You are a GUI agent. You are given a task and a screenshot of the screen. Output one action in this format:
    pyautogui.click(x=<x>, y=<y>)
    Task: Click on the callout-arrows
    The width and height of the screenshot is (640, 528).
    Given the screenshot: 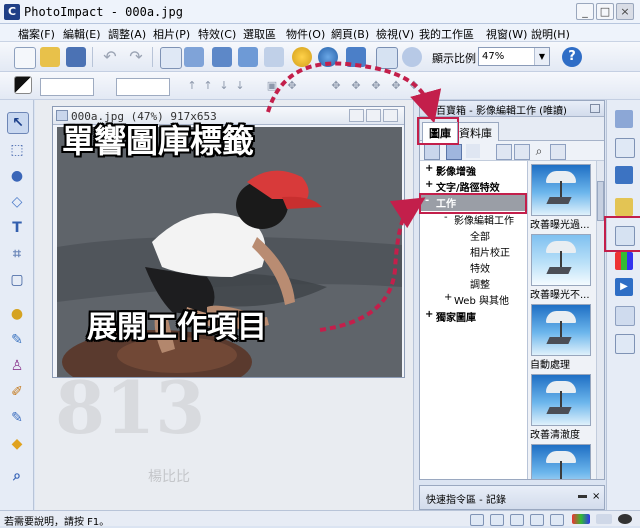 What is the action you would take?
    pyautogui.click(x=354, y=196)
    